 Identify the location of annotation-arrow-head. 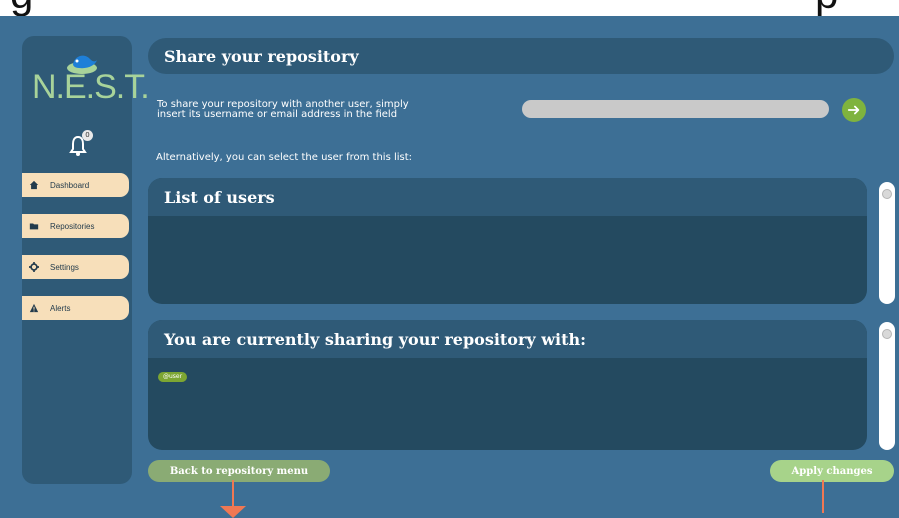
(233, 512).